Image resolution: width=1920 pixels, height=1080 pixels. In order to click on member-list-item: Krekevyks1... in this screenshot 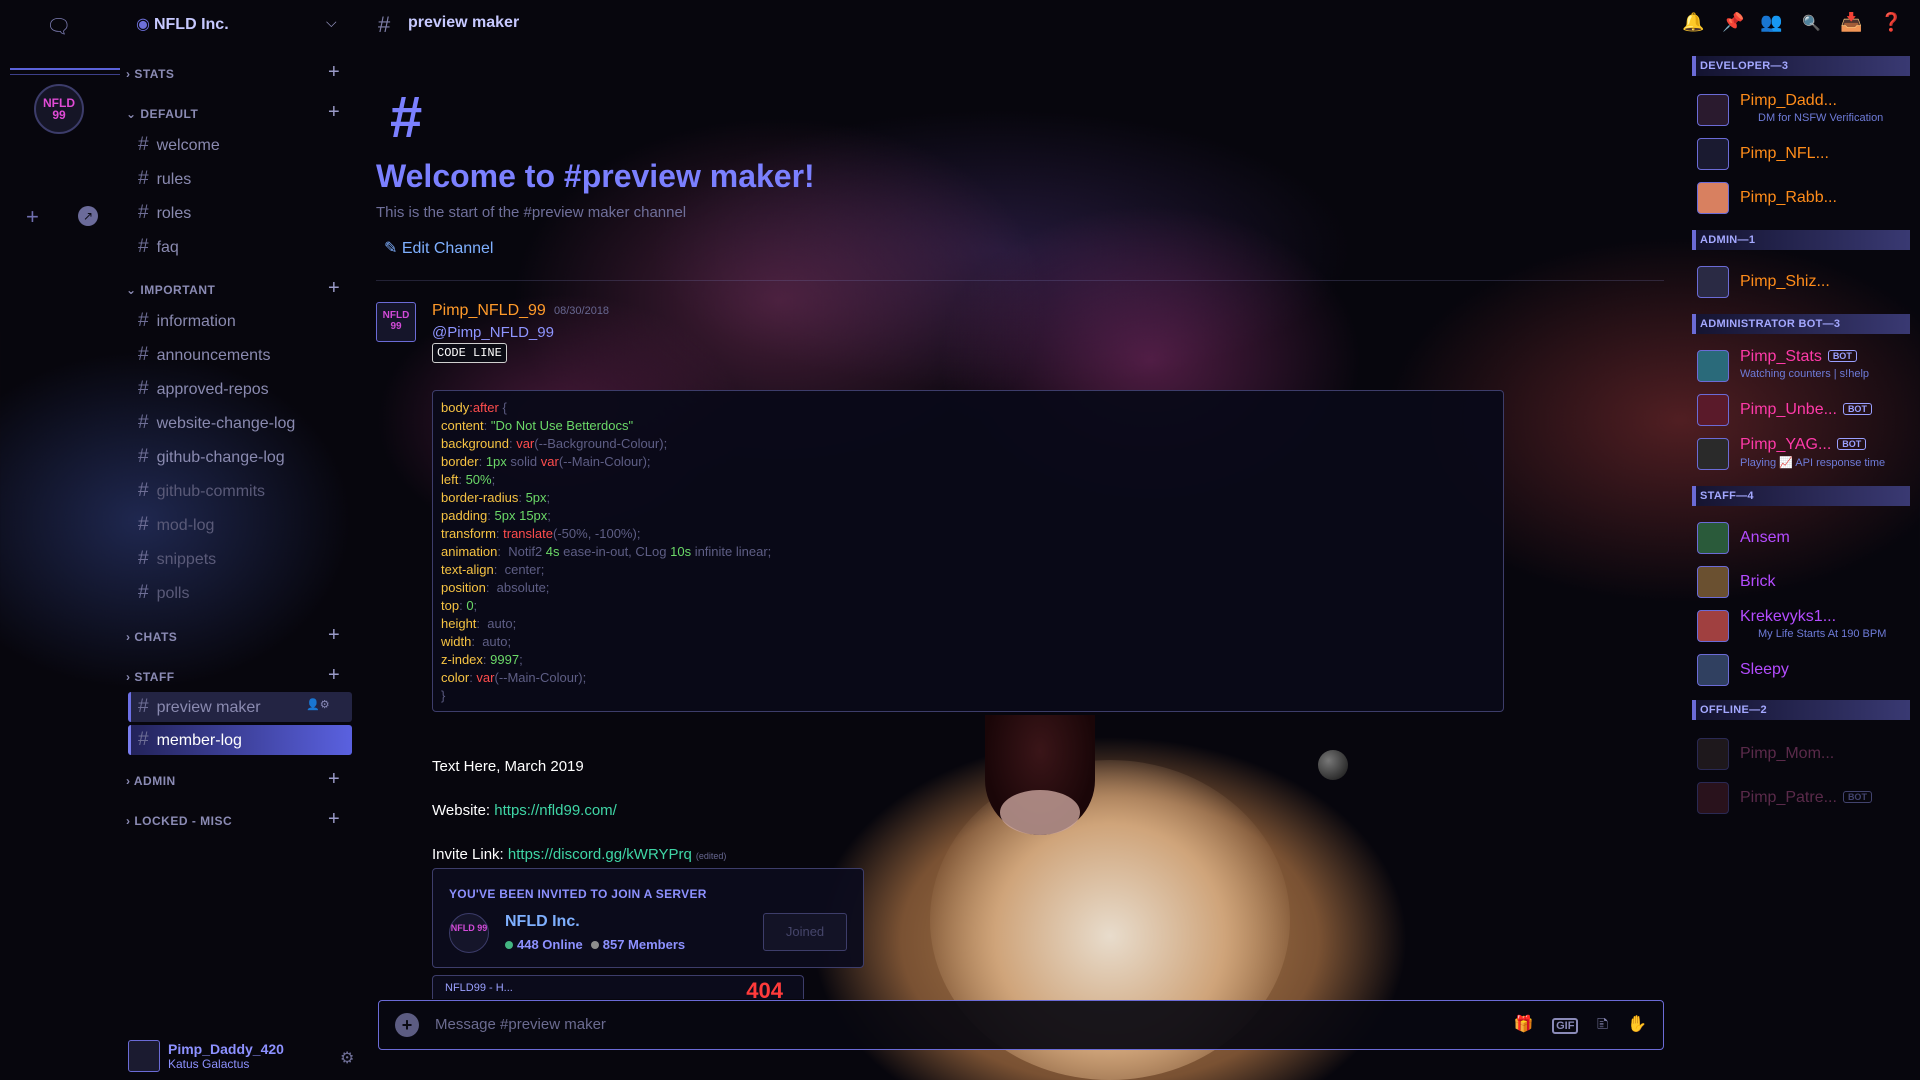, I will do `click(1788, 617)`.